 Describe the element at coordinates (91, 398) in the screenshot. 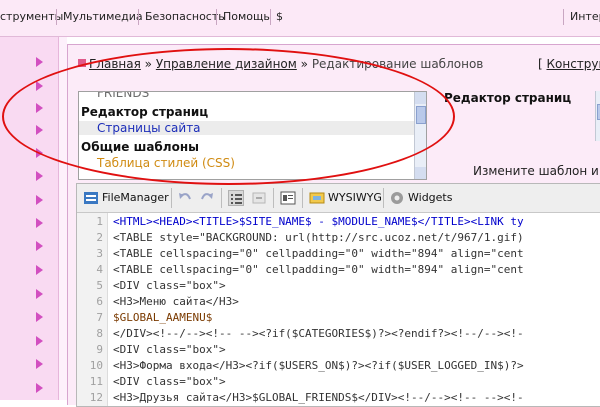

I see `line-number: 12` at that location.